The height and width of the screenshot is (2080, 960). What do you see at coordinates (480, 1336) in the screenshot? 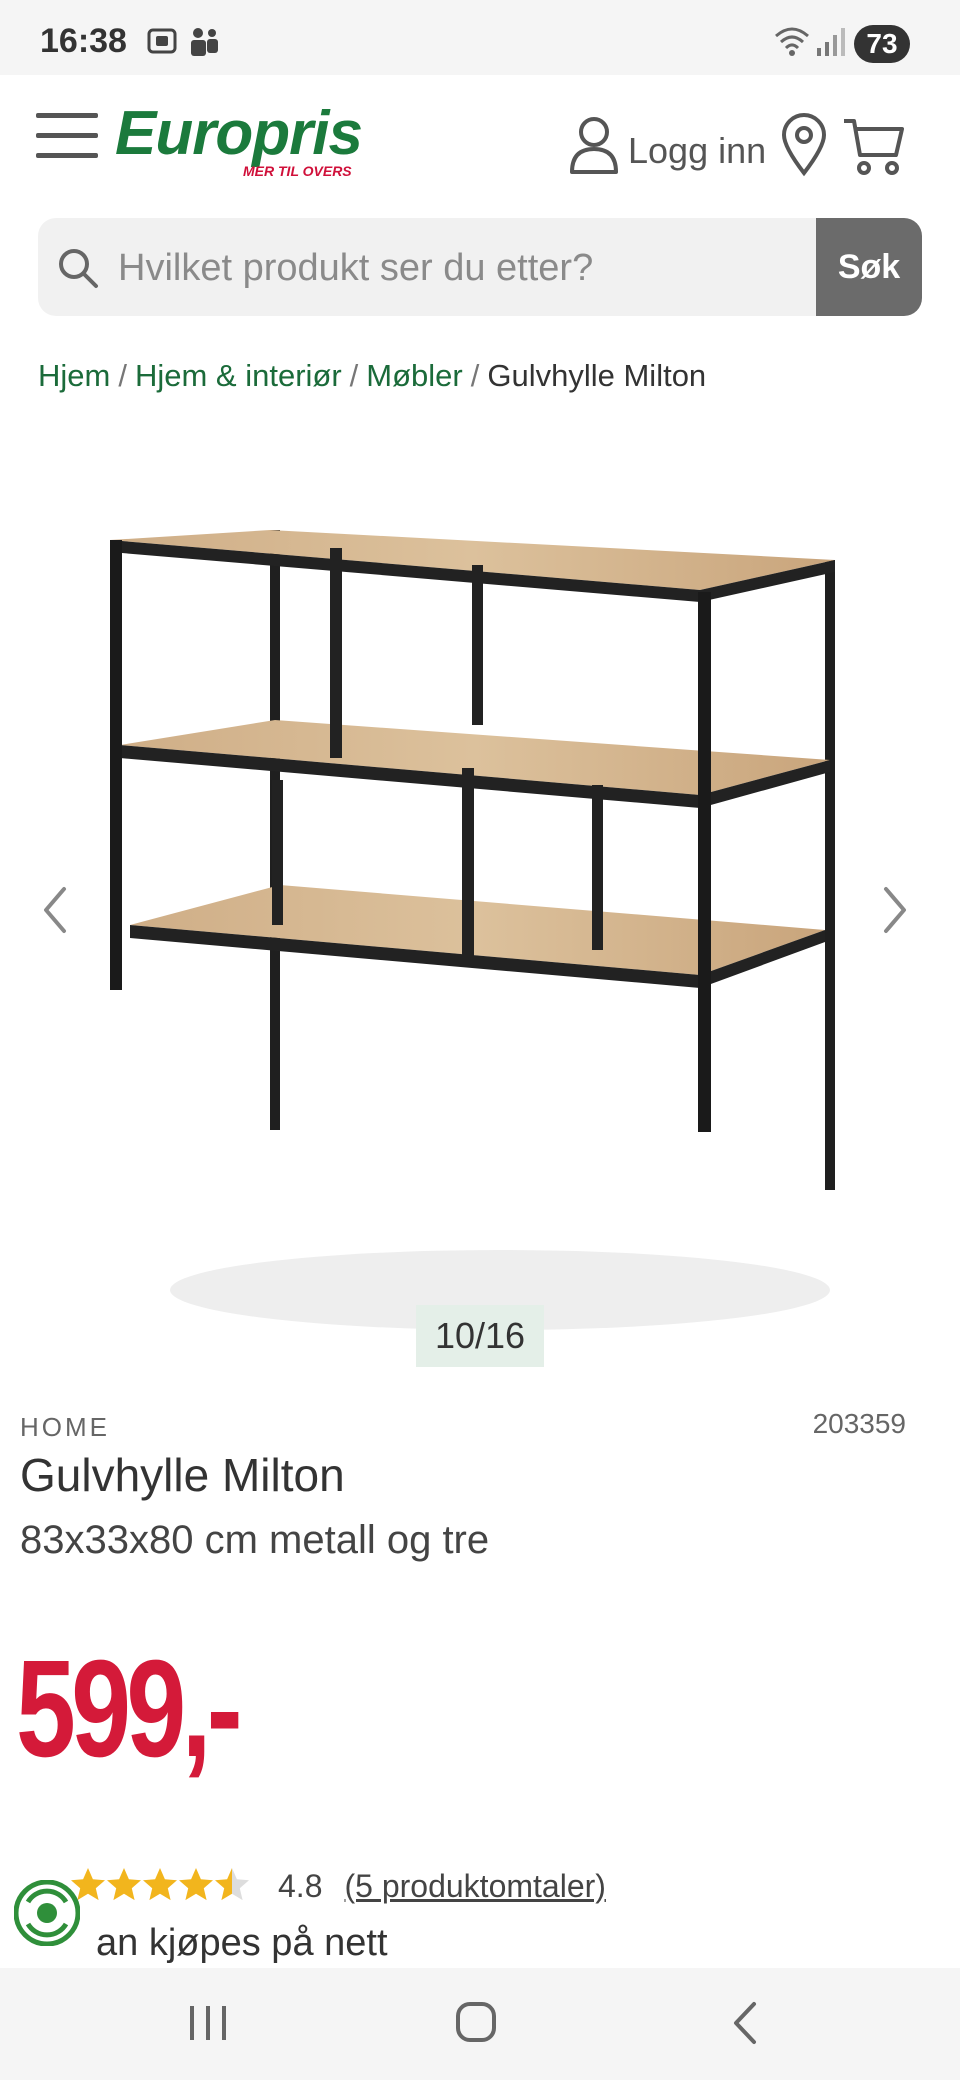
I see `image-counter: 10/16` at bounding box center [480, 1336].